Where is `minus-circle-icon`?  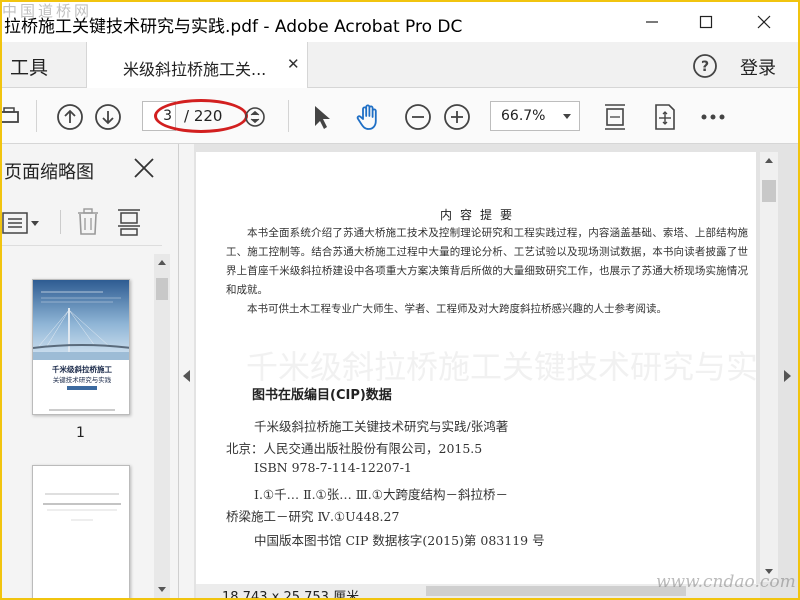 minus-circle-icon is located at coordinates (418, 117).